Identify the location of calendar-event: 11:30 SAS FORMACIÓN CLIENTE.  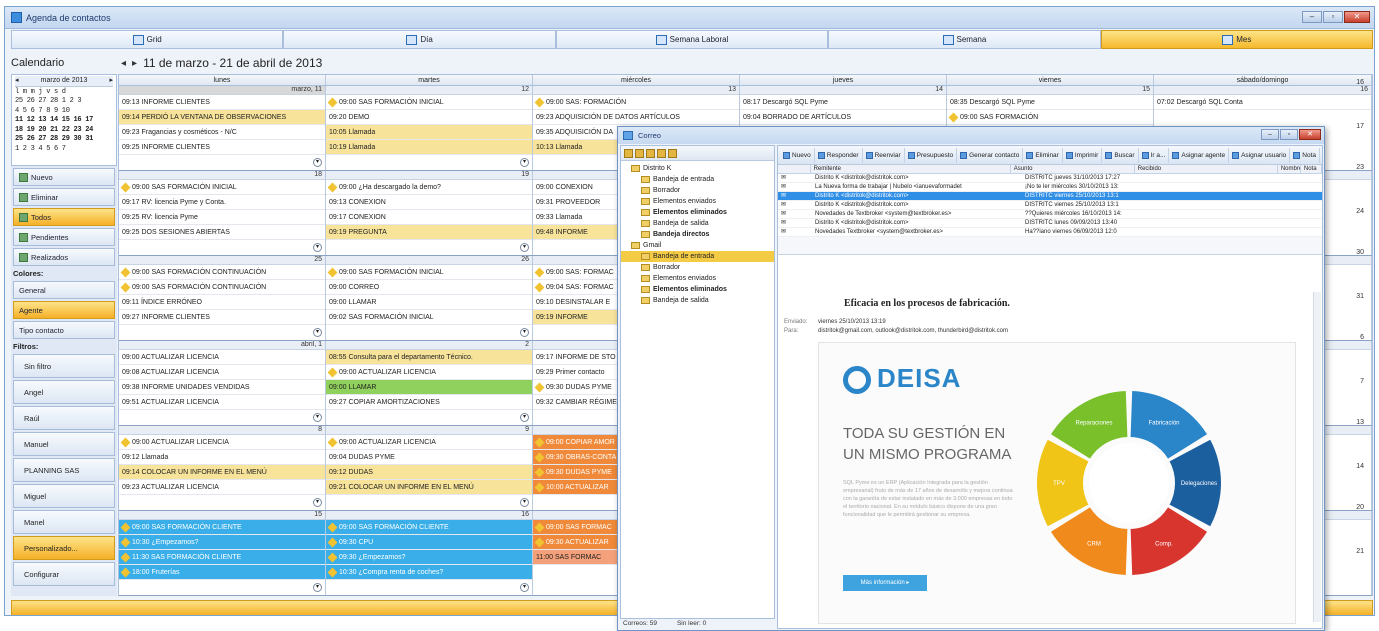
(222, 557).